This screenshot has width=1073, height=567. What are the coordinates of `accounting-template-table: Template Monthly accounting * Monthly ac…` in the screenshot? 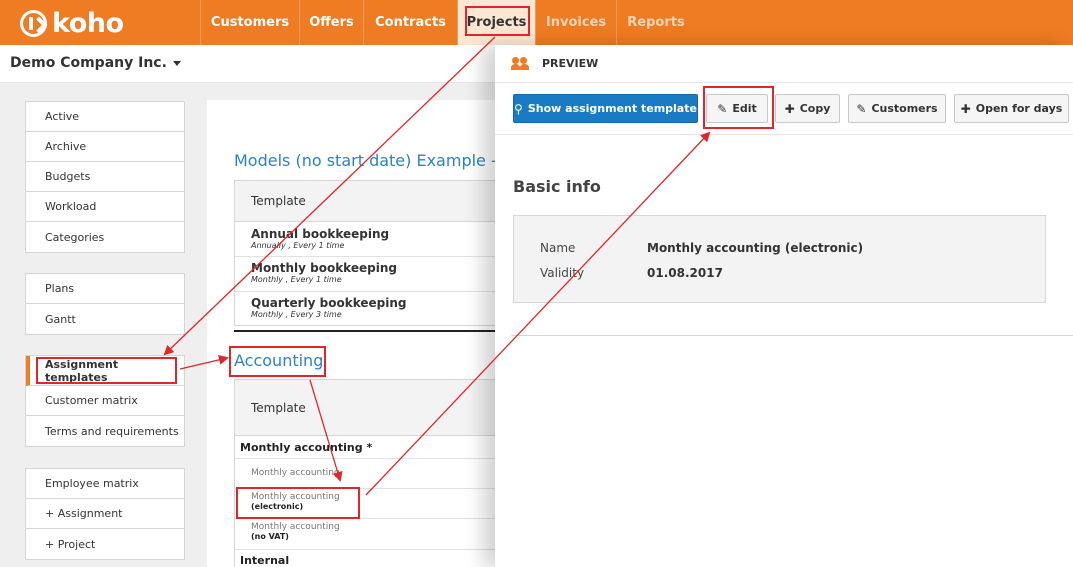 It's located at (374, 473).